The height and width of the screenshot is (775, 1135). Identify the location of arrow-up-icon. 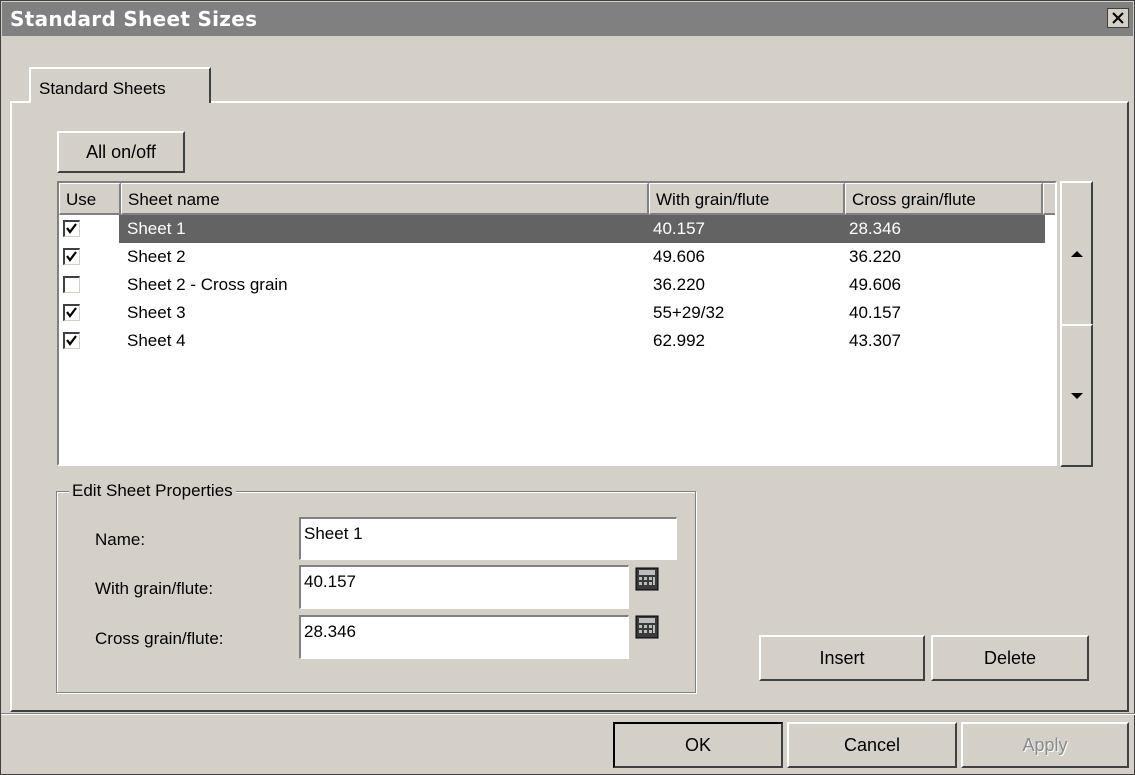
(1076, 253).